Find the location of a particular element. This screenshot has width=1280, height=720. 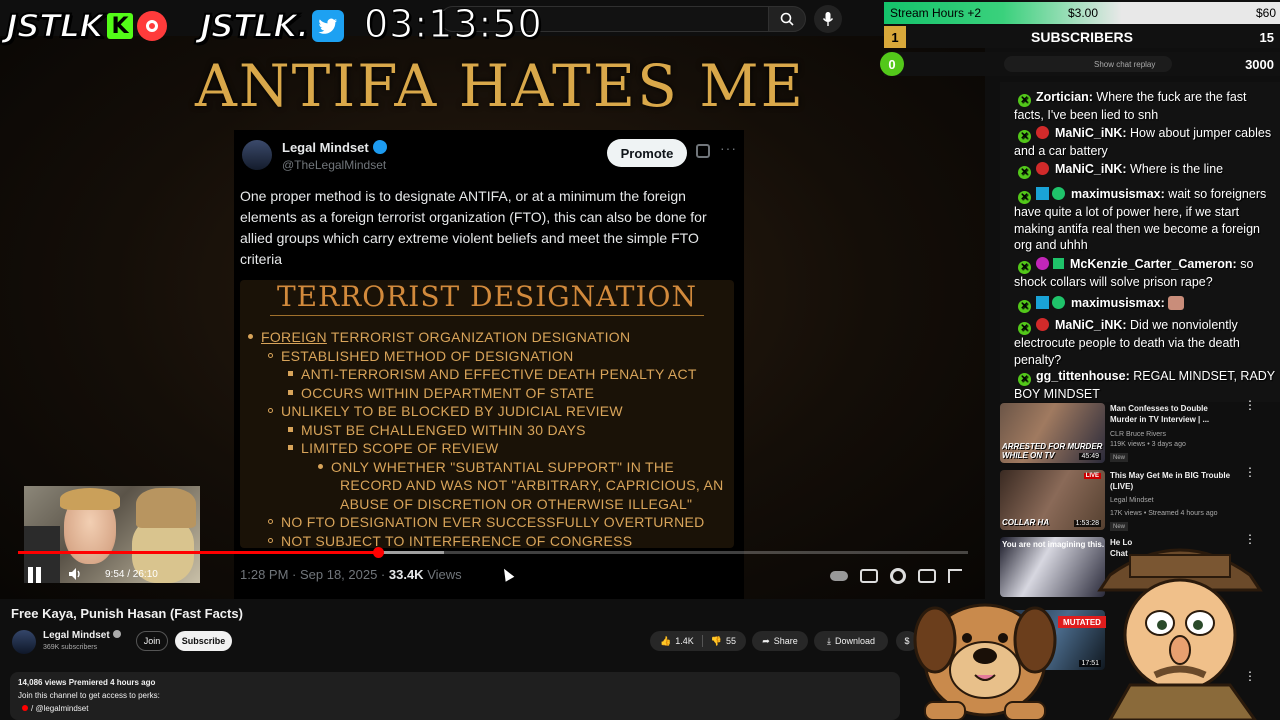

volume-button is located at coordinates (76, 575).